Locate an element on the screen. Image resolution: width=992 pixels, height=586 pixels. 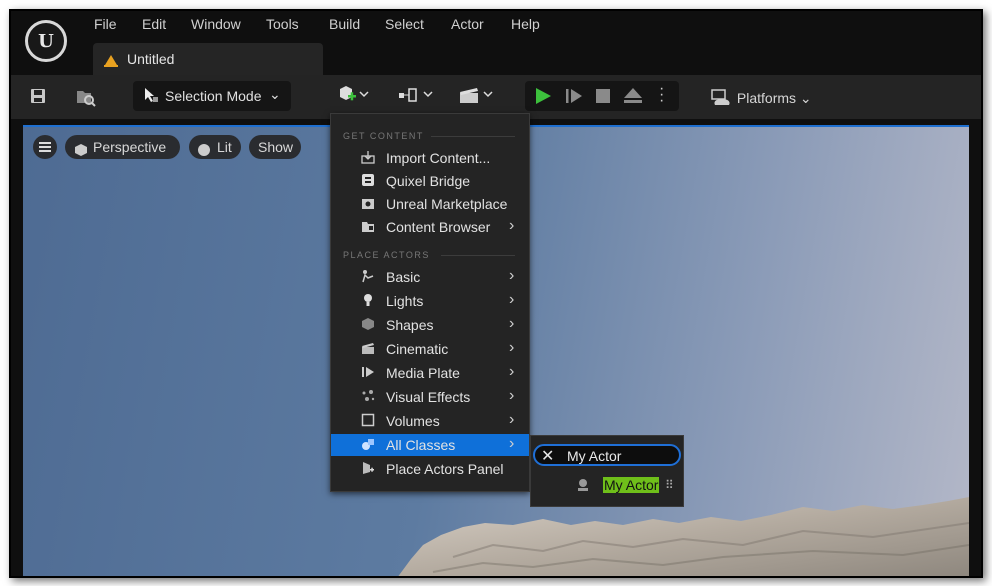
class-result-item: My Actor ⠿ is located at coordinates (626, 487).